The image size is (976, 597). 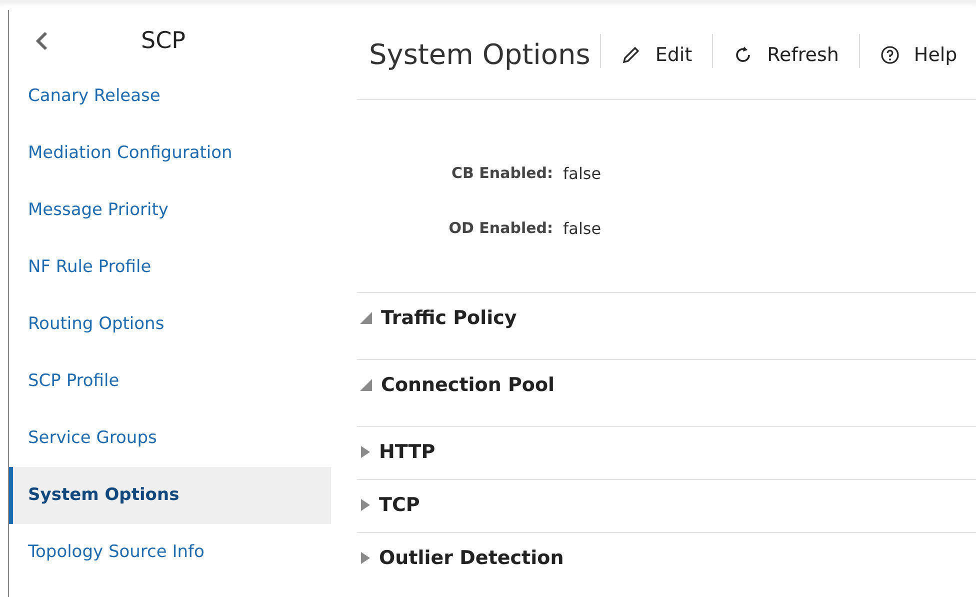 What do you see at coordinates (396, 445) in the screenshot?
I see `section-header: HTTP` at bounding box center [396, 445].